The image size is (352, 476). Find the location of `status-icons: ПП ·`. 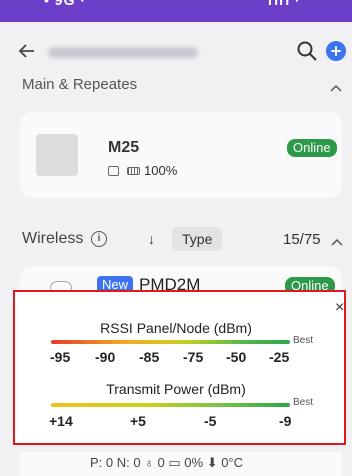

status-icons: ПП · is located at coordinates (284, 4).